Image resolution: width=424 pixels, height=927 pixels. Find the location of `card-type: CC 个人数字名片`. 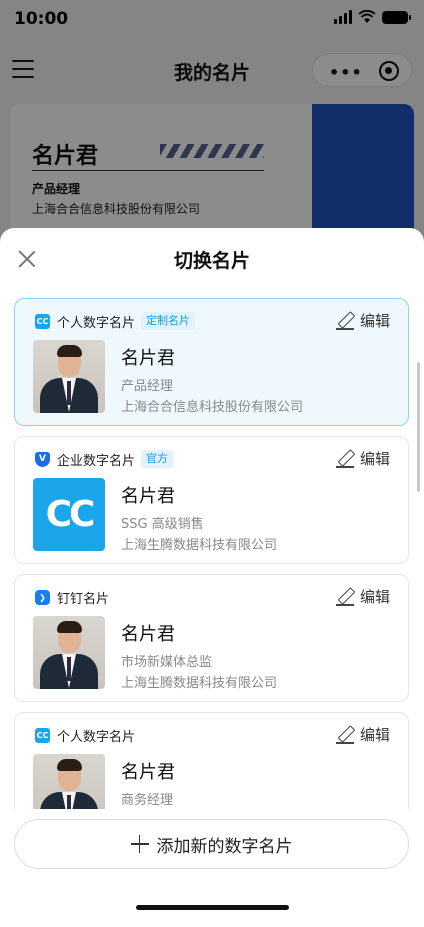

card-type: CC 个人数字名片 is located at coordinates (85, 735).